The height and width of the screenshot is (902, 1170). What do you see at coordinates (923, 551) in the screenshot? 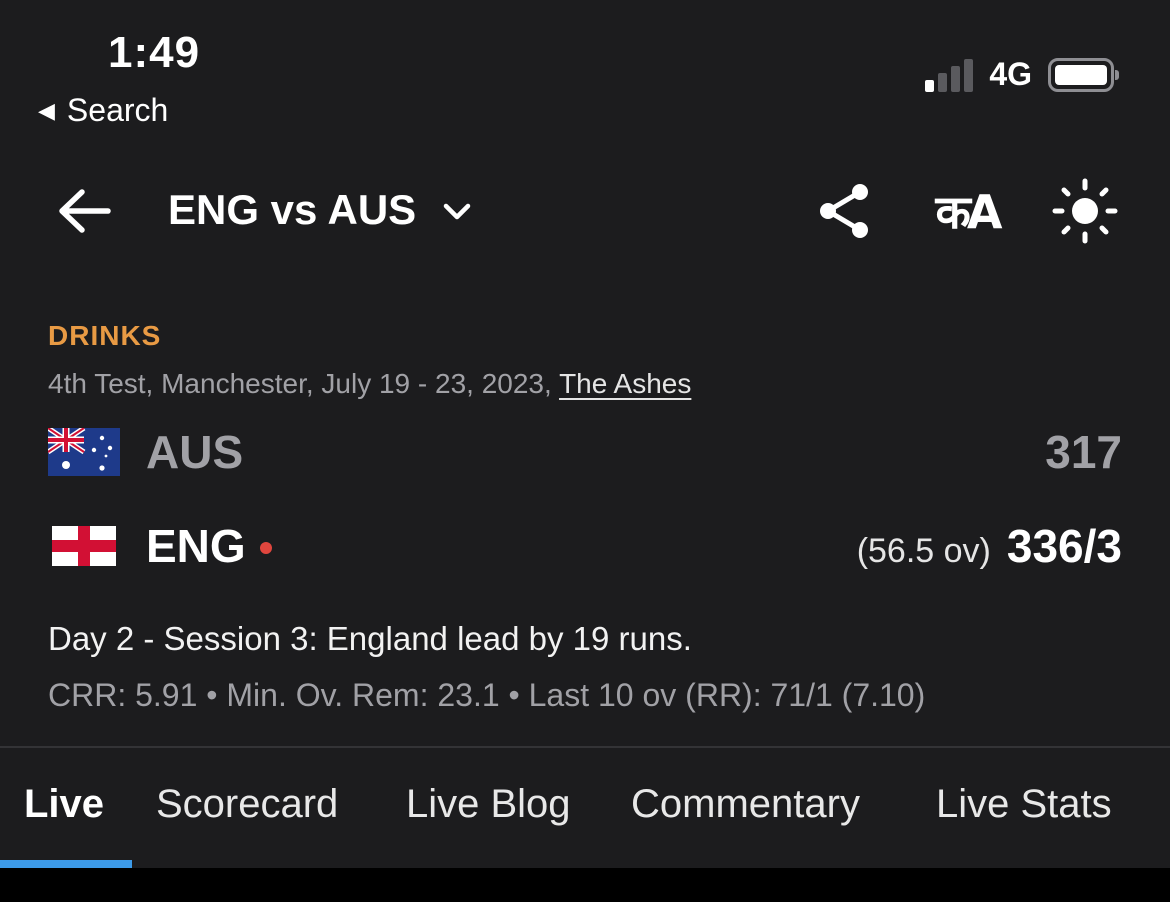
I see `team-overs: (56.5 ov)` at bounding box center [923, 551].